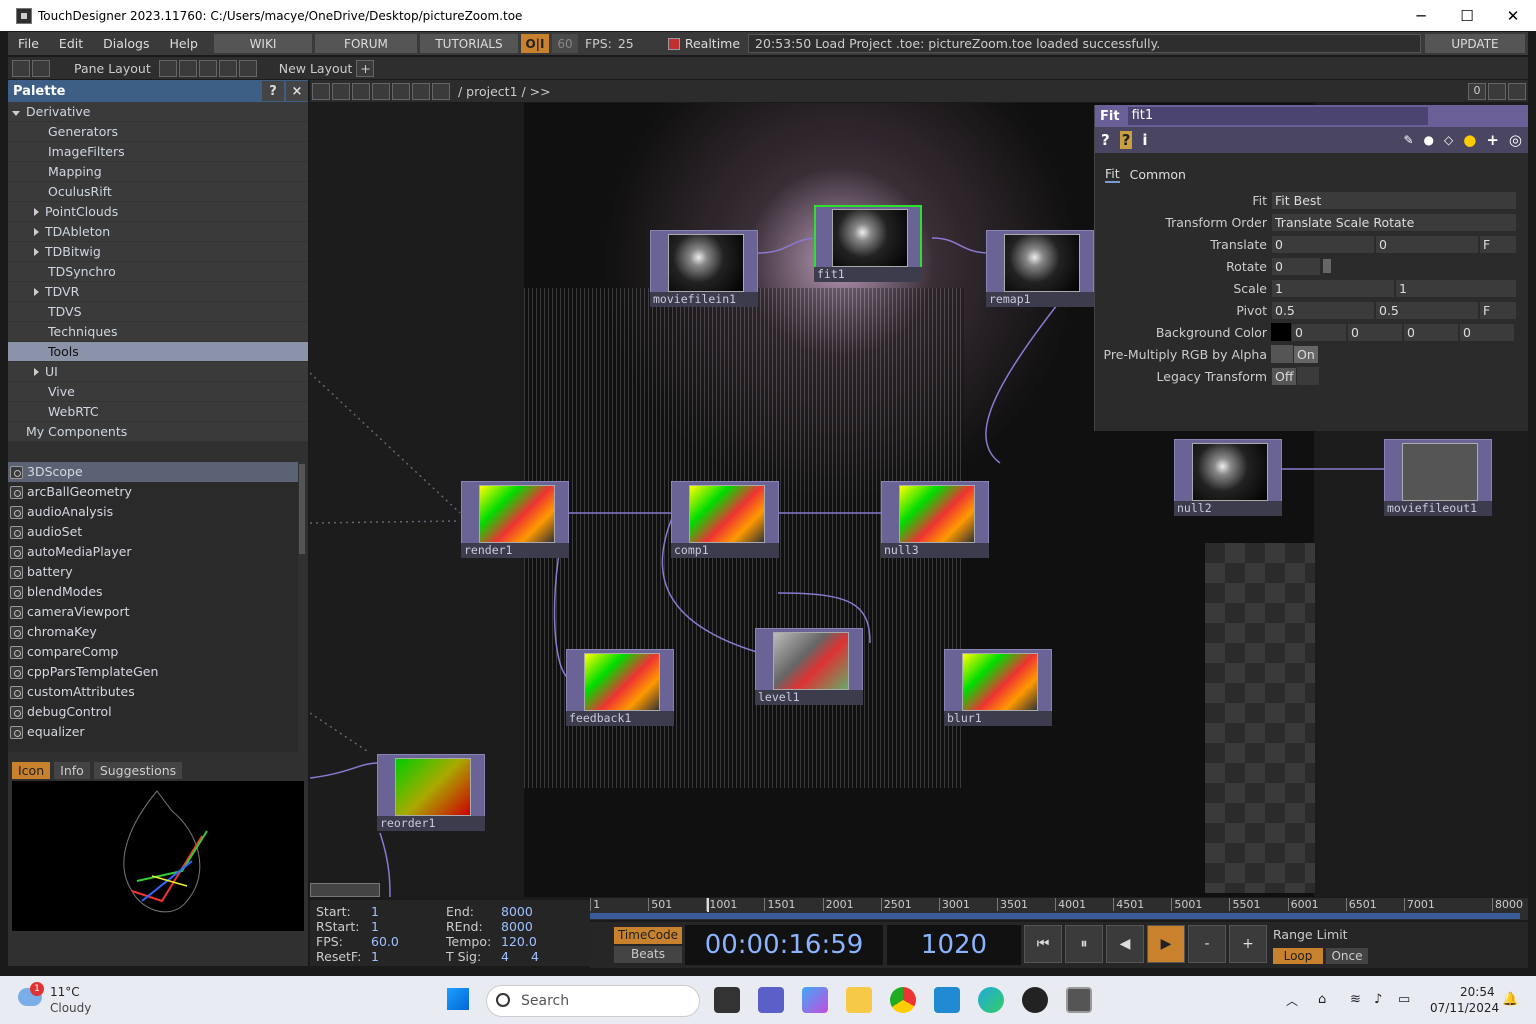 The image size is (1536, 1024). Describe the element at coordinates (1469, 140) in the screenshot. I see `python-icon: ●` at that location.